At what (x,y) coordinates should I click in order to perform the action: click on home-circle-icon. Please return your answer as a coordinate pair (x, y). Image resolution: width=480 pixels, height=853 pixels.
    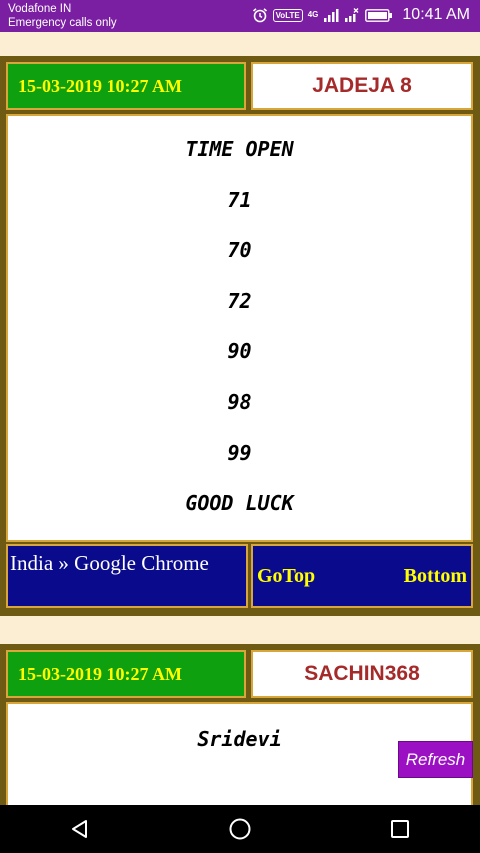
    Looking at the image, I should click on (240, 829).